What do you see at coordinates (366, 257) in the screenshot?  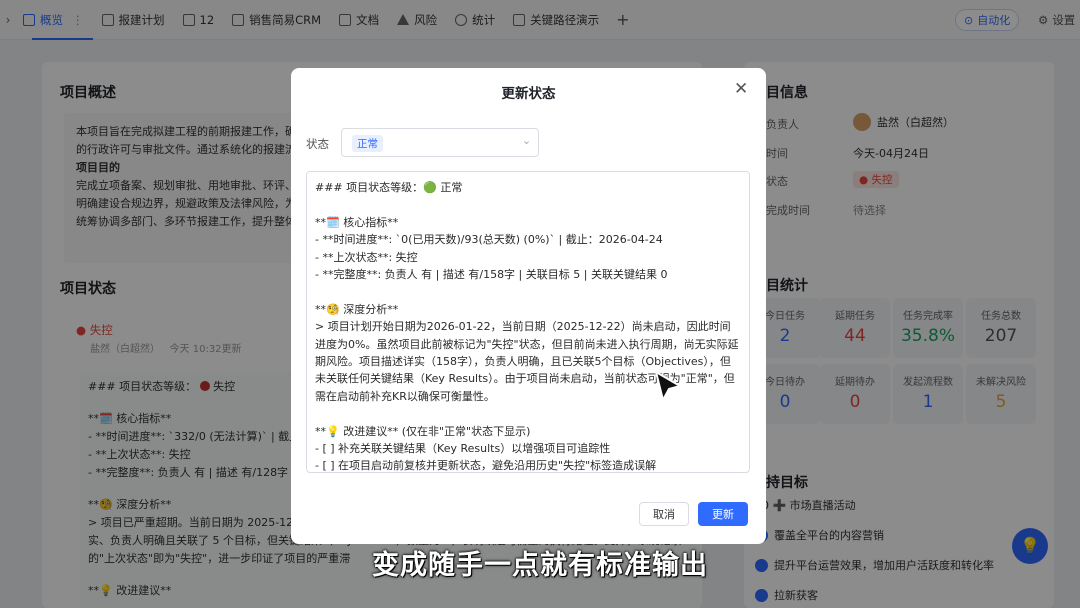 I see `content-line: - **上次状态**: 失控` at bounding box center [366, 257].